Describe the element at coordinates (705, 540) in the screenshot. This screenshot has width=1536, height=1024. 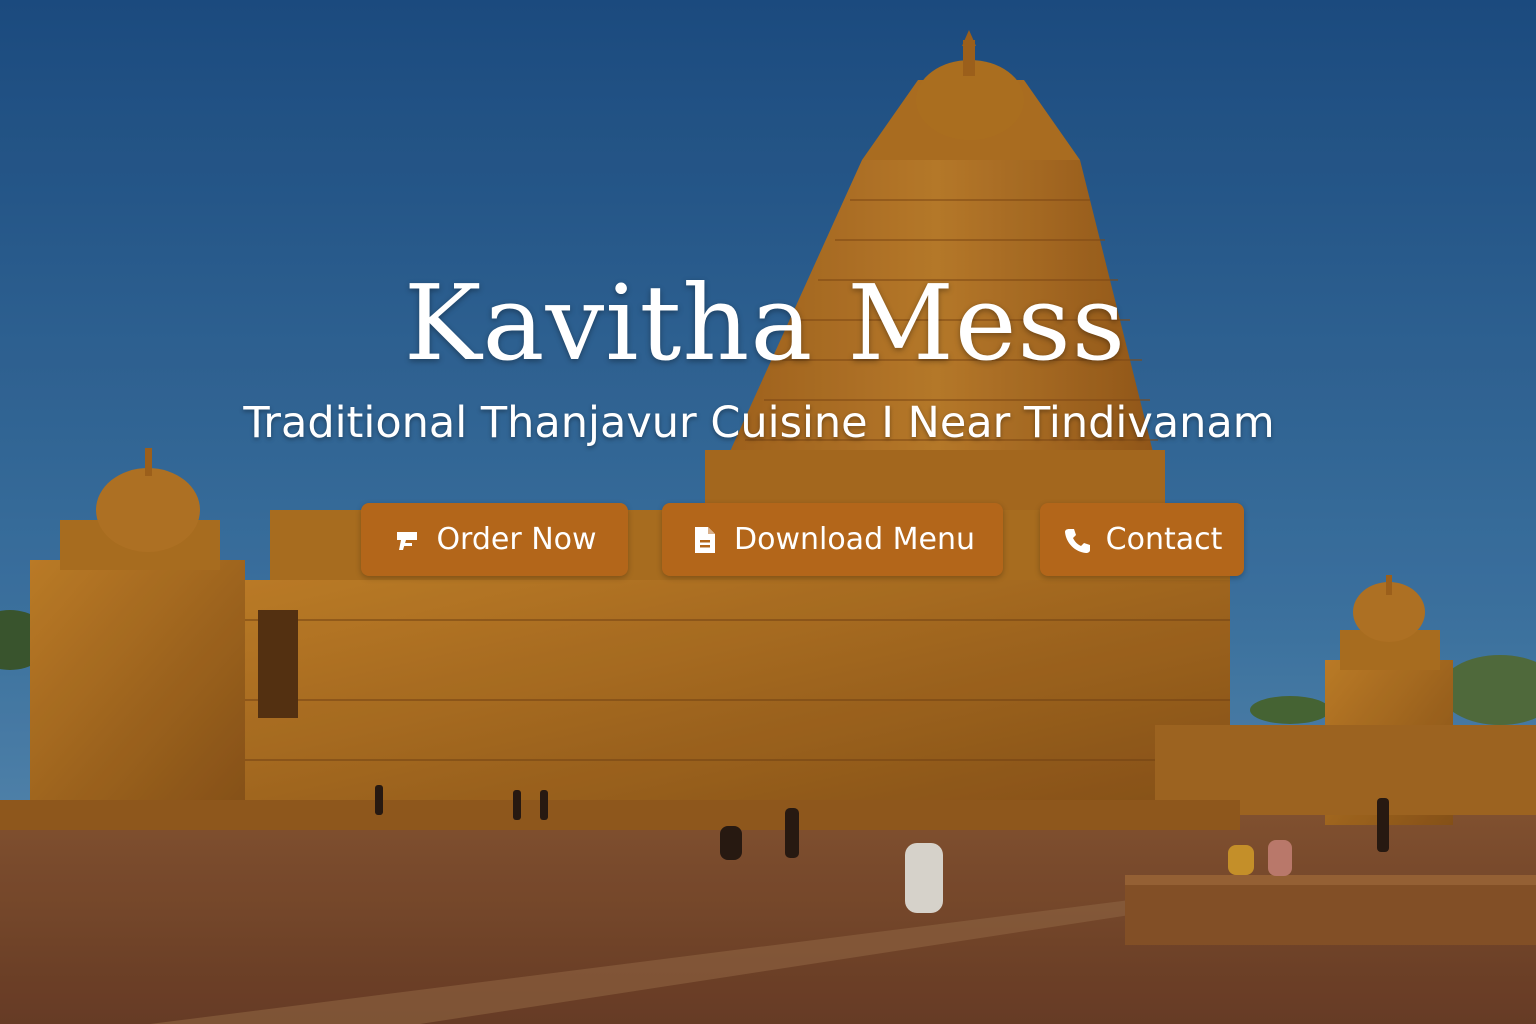
I see `document-icon` at that location.